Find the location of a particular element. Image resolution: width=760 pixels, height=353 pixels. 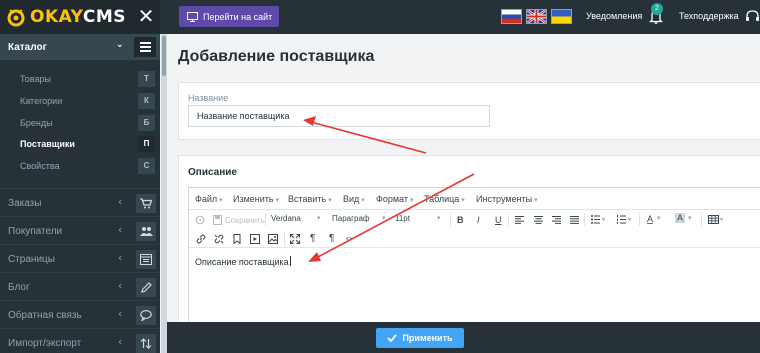

letter-badge: С is located at coordinates (146, 166).